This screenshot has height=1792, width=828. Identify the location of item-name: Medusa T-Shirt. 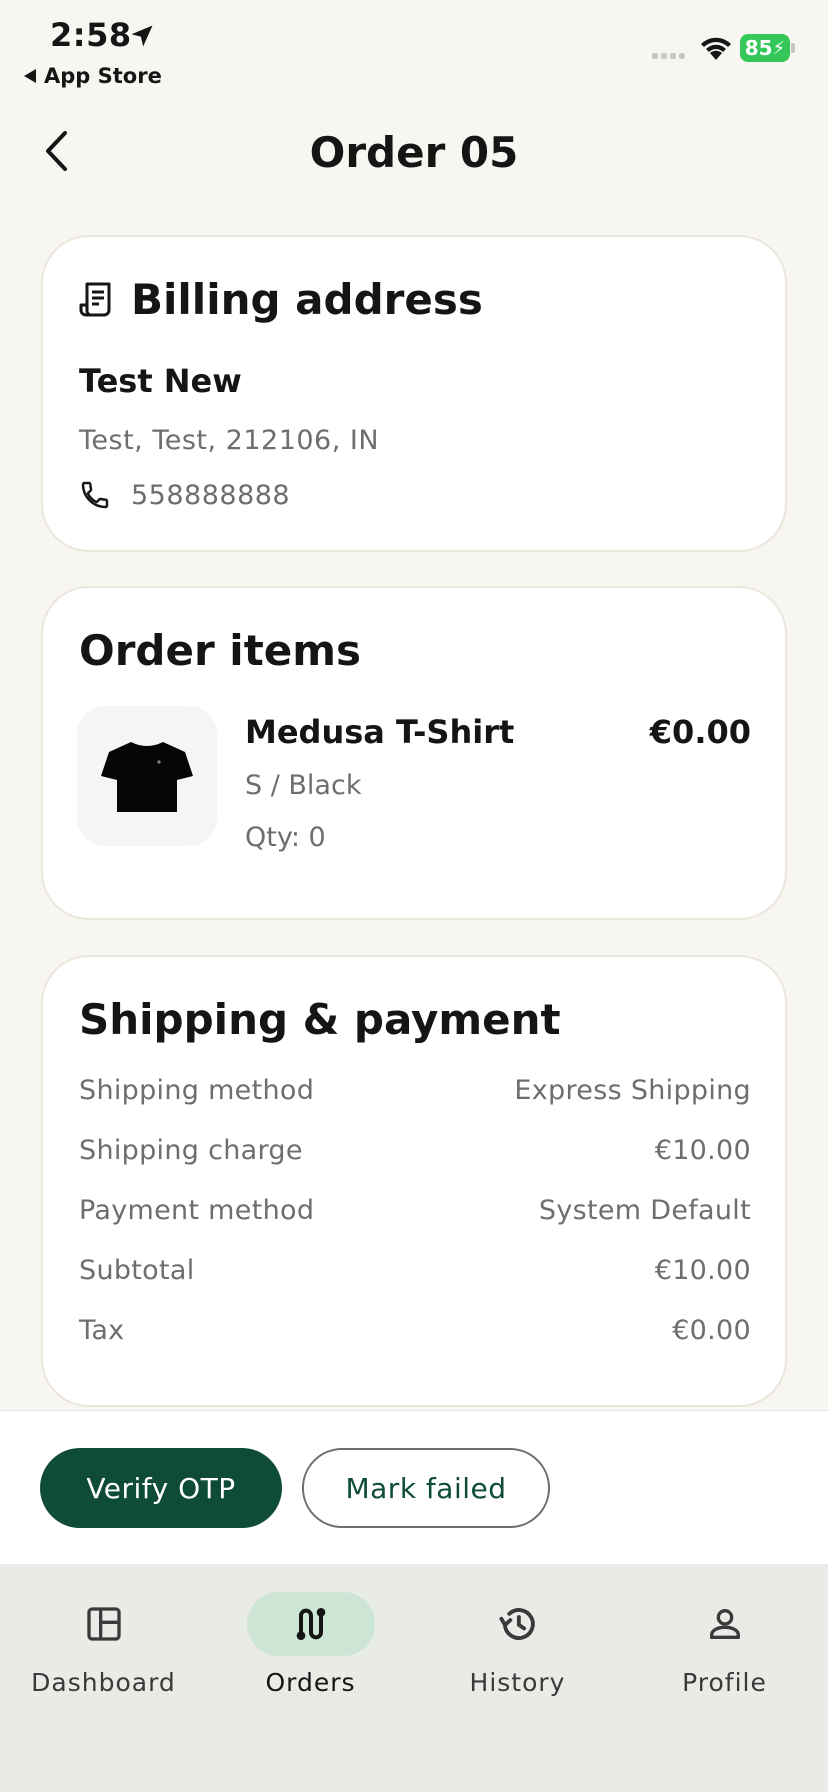
(380, 732).